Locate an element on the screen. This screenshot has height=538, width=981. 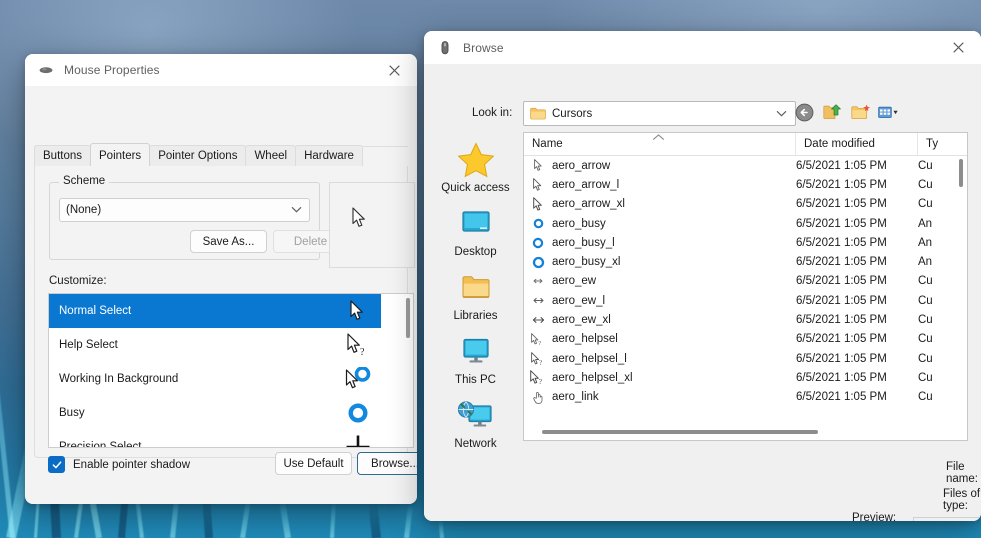
scheme-combobox: (None) is located at coordinates (184, 210).